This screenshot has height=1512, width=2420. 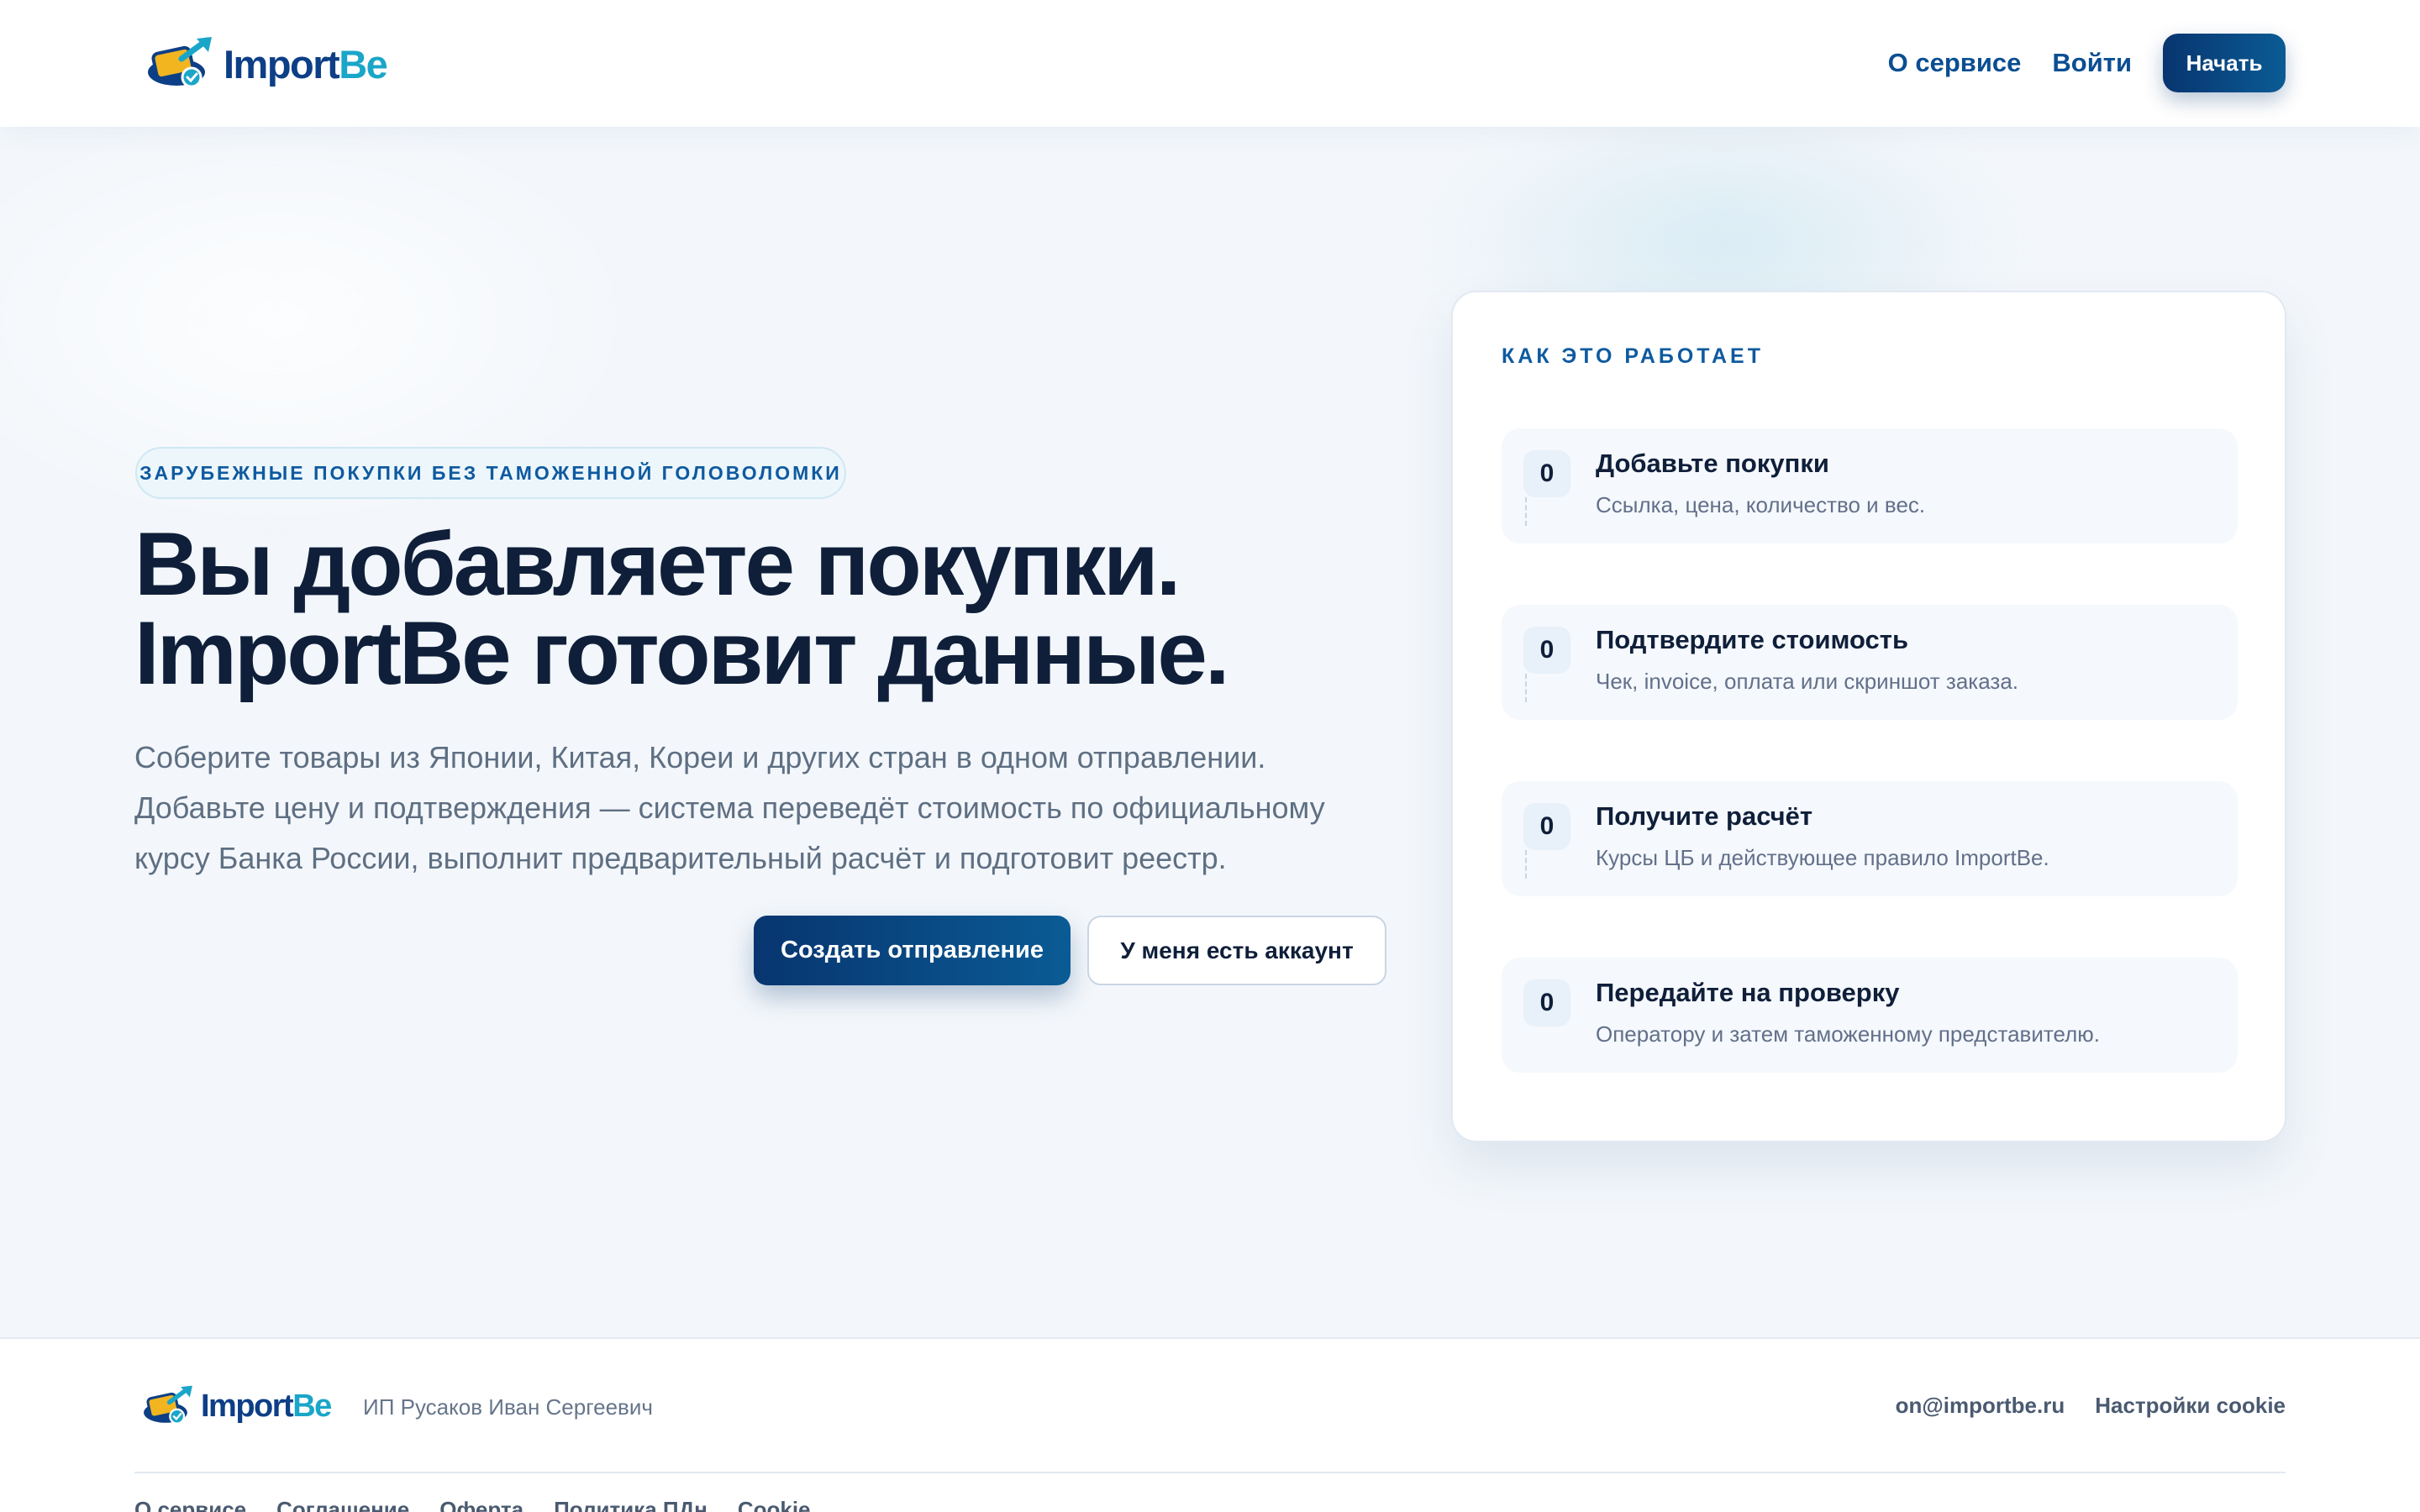 I want to click on footer-divider, so click(x=1210, y=1472).